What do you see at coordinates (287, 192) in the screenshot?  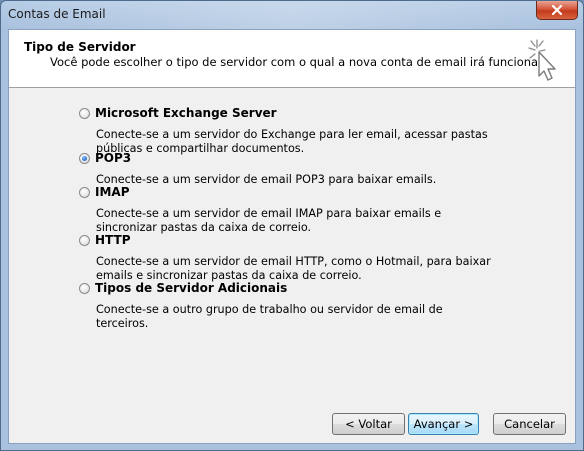 I see `radio-imap: IMAP` at bounding box center [287, 192].